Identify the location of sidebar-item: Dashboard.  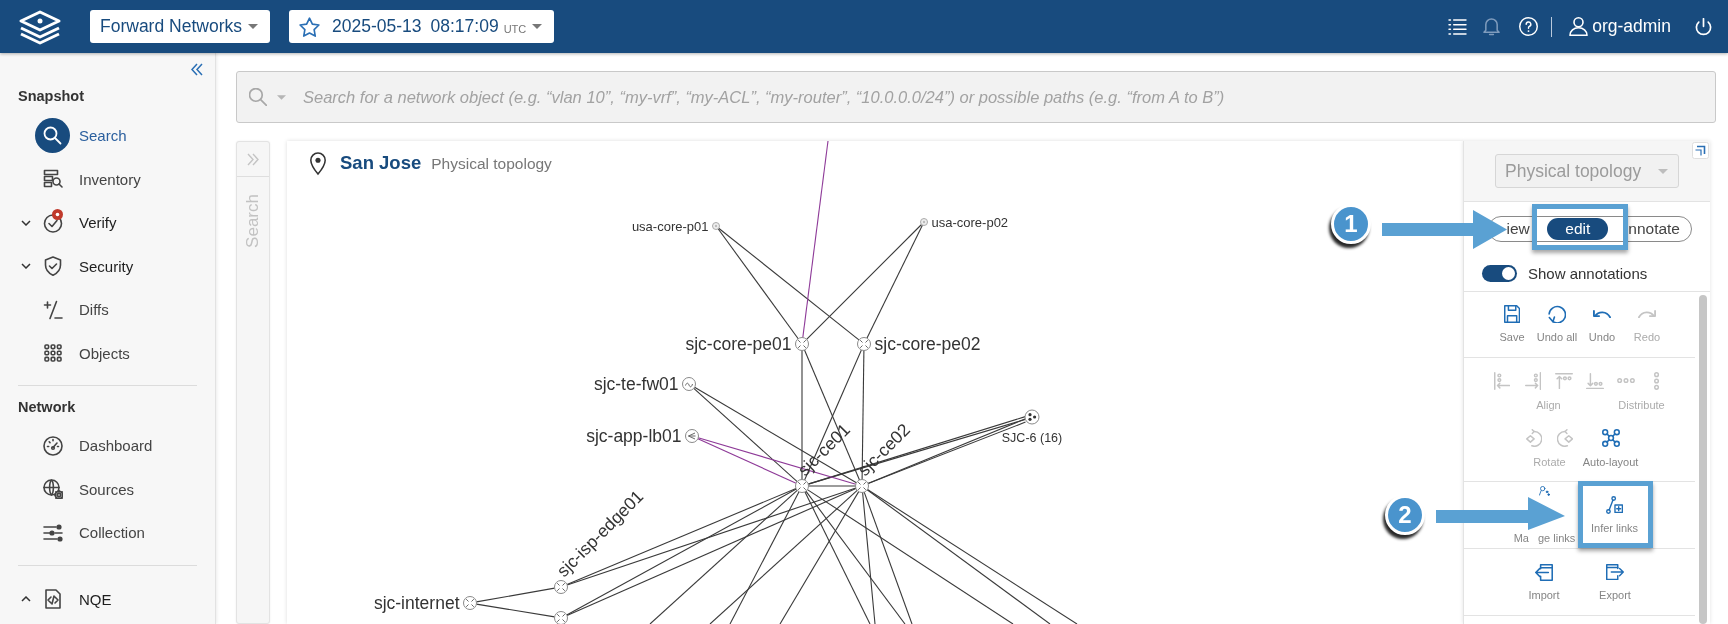
(107, 446).